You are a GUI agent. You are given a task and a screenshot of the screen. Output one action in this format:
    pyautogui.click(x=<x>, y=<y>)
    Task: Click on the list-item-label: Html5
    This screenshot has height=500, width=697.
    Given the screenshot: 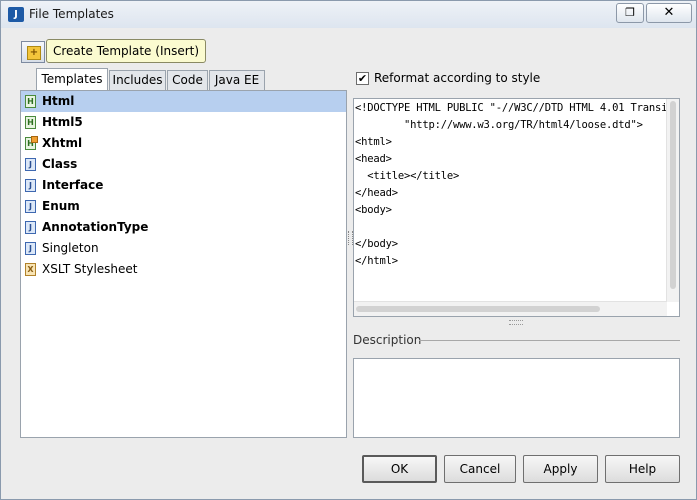 What is the action you would take?
    pyautogui.click(x=62, y=122)
    